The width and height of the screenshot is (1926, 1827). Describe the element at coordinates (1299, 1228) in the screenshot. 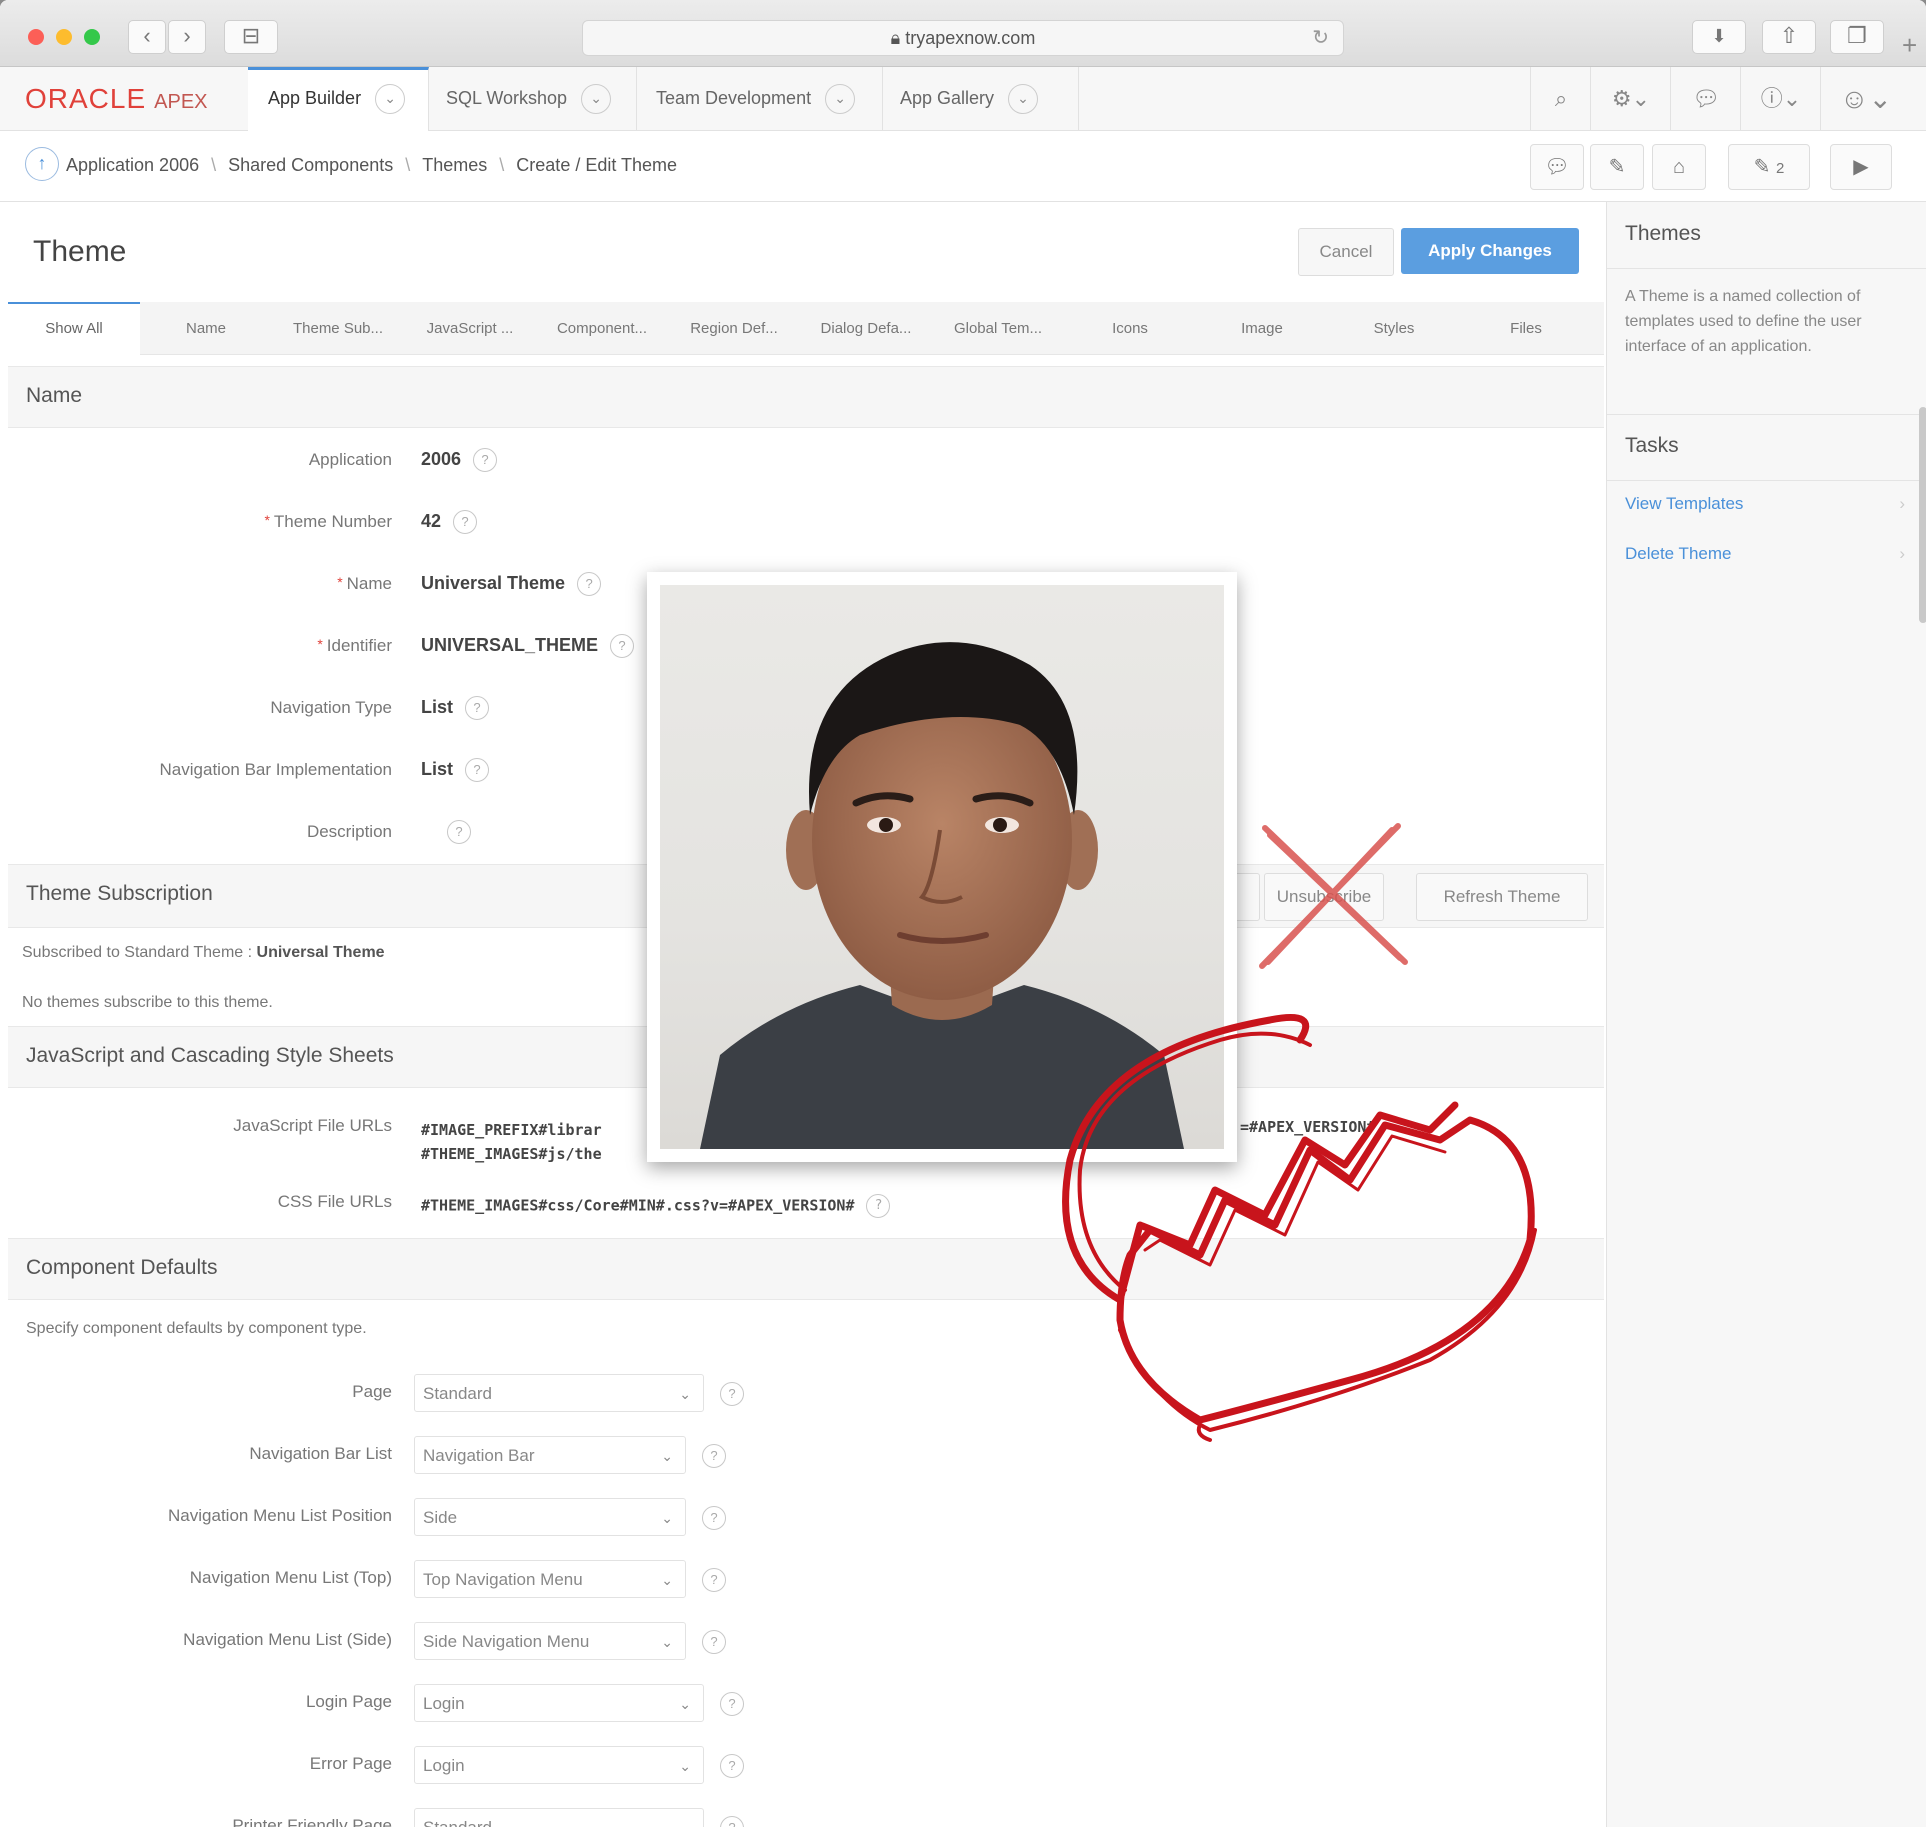

I see `heart-icon` at that location.